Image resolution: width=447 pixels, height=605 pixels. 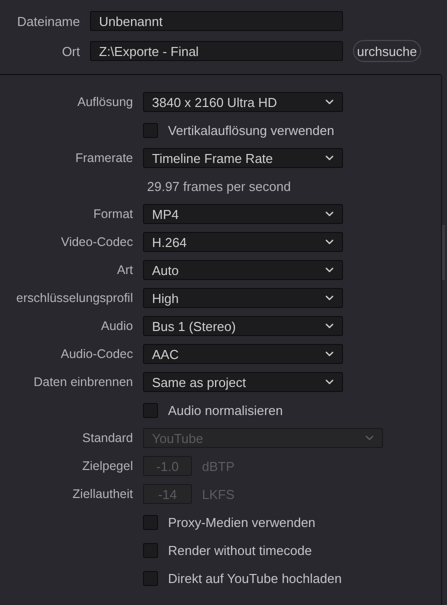 What do you see at coordinates (74, 298) in the screenshot?
I see `setting-label: erschlüsselungsprofil` at bounding box center [74, 298].